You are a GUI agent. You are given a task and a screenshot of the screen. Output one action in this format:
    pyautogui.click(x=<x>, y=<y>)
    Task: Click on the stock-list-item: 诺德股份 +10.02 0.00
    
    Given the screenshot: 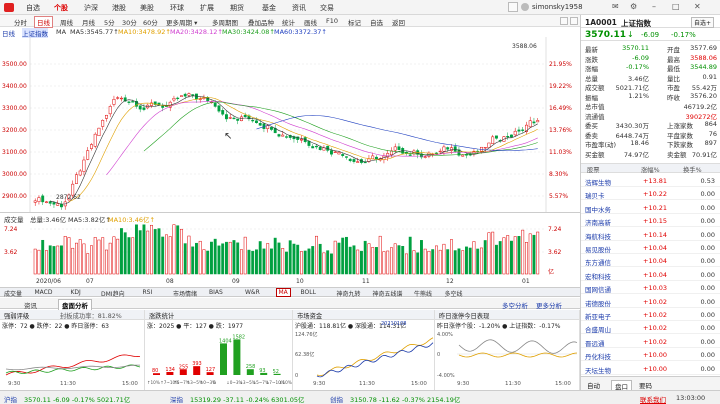 What is the action you would take?
    pyautogui.click(x=650, y=301)
    